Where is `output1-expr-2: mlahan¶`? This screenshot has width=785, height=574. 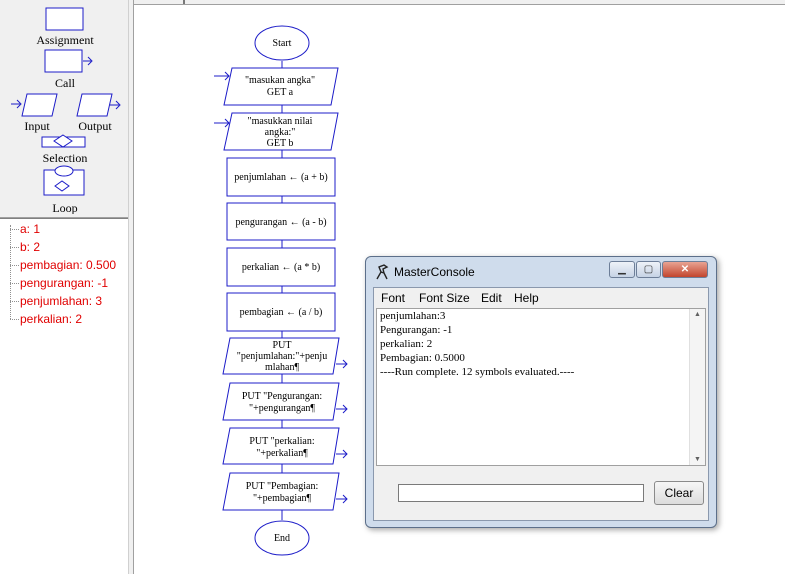
output1-expr-2: mlahan¶ is located at coordinates (282, 367).